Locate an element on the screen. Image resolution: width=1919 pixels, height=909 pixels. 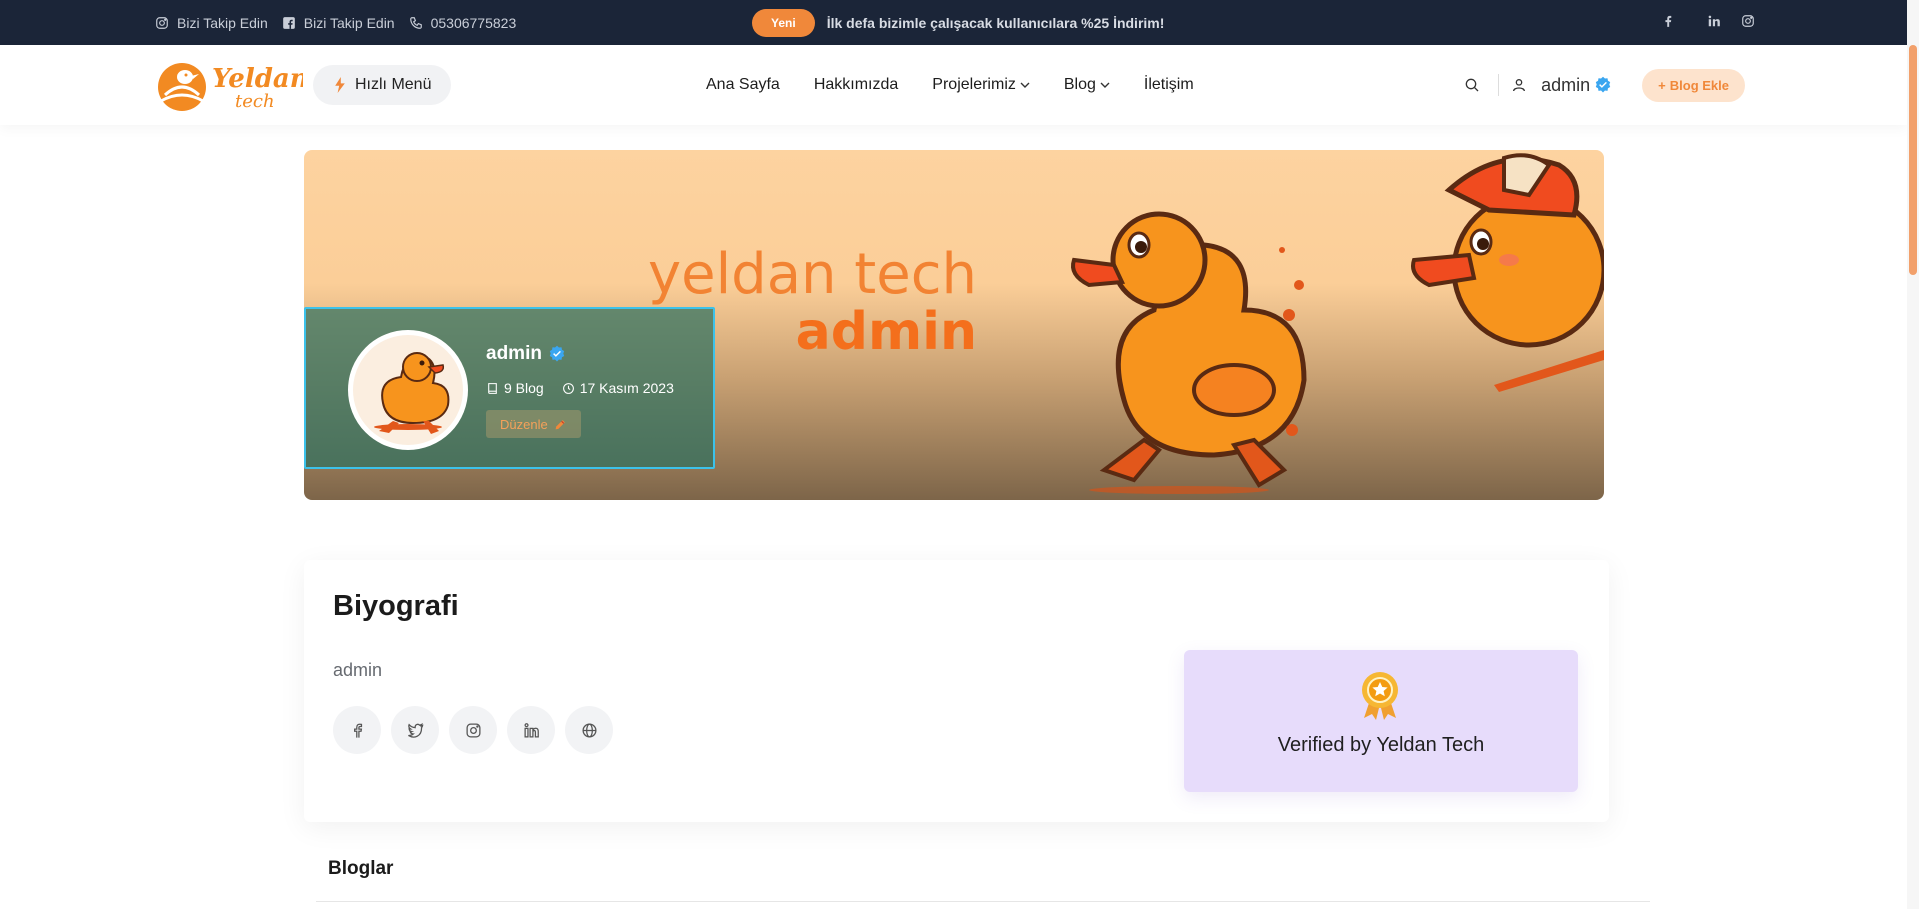
blog-add-label: Blog Ekle is located at coordinates (1699, 85).